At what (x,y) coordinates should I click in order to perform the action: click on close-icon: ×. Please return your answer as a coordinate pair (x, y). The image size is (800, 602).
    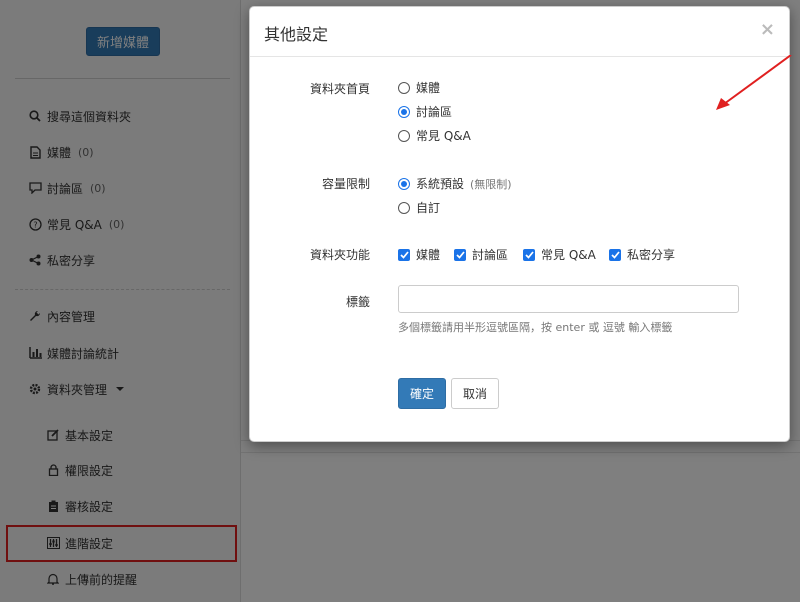
    Looking at the image, I should click on (767, 29).